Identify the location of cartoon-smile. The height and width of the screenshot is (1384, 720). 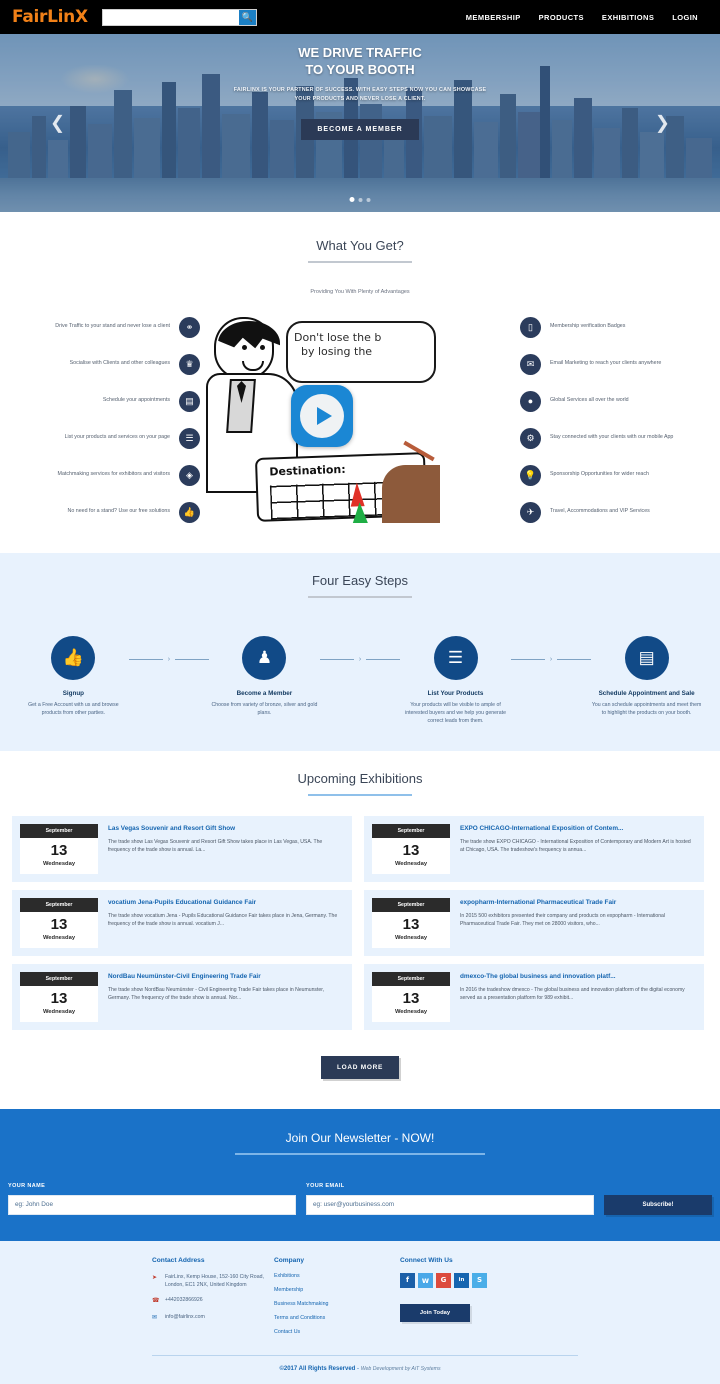
(253, 366).